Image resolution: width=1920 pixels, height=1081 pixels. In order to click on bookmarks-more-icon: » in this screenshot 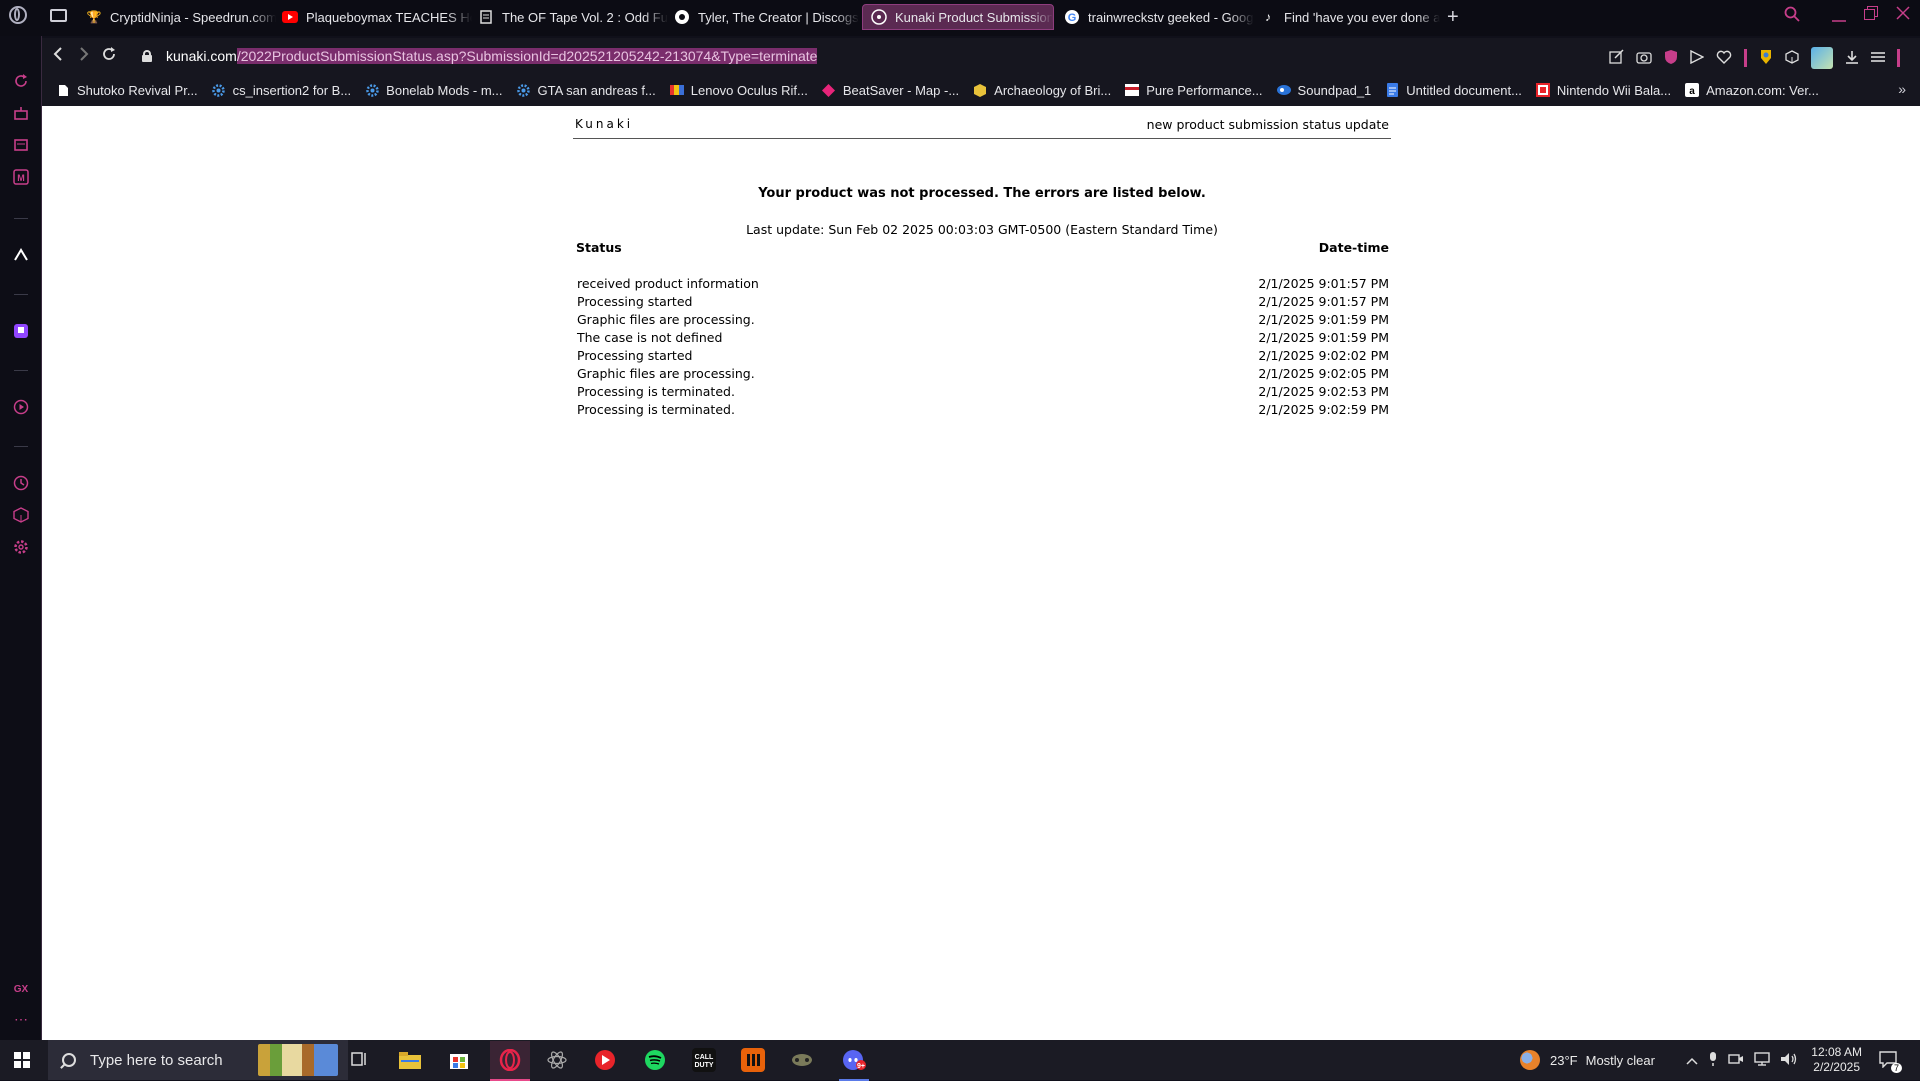, I will do `click(1902, 89)`.